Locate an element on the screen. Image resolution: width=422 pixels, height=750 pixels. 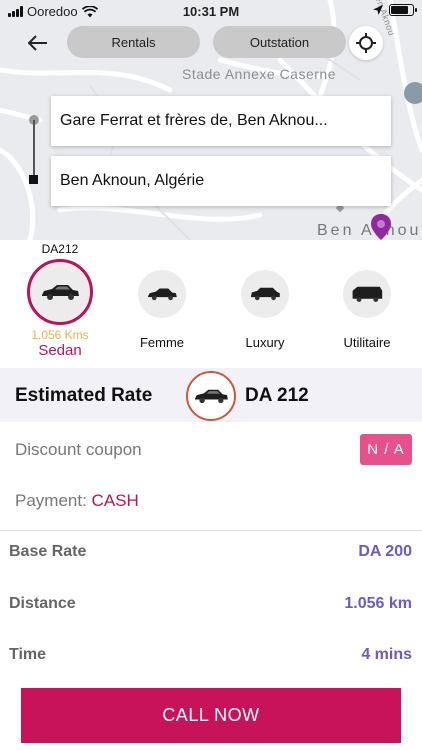
vehicle-name: Femme is located at coordinates (162, 342).